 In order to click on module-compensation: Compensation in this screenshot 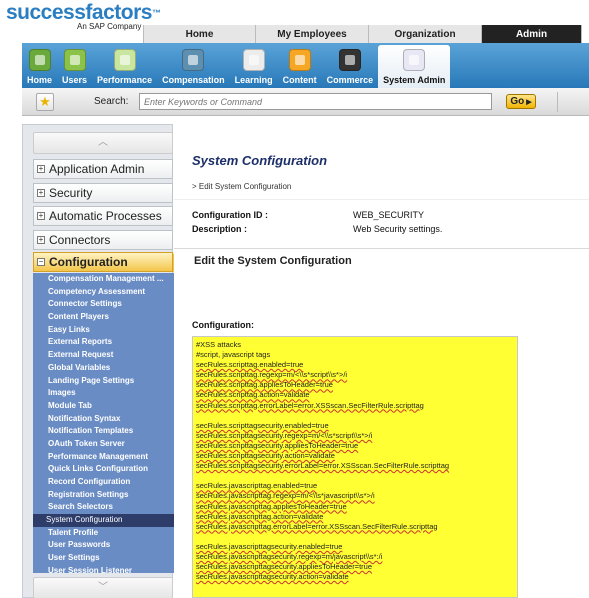, I will do `click(193, 66)`.